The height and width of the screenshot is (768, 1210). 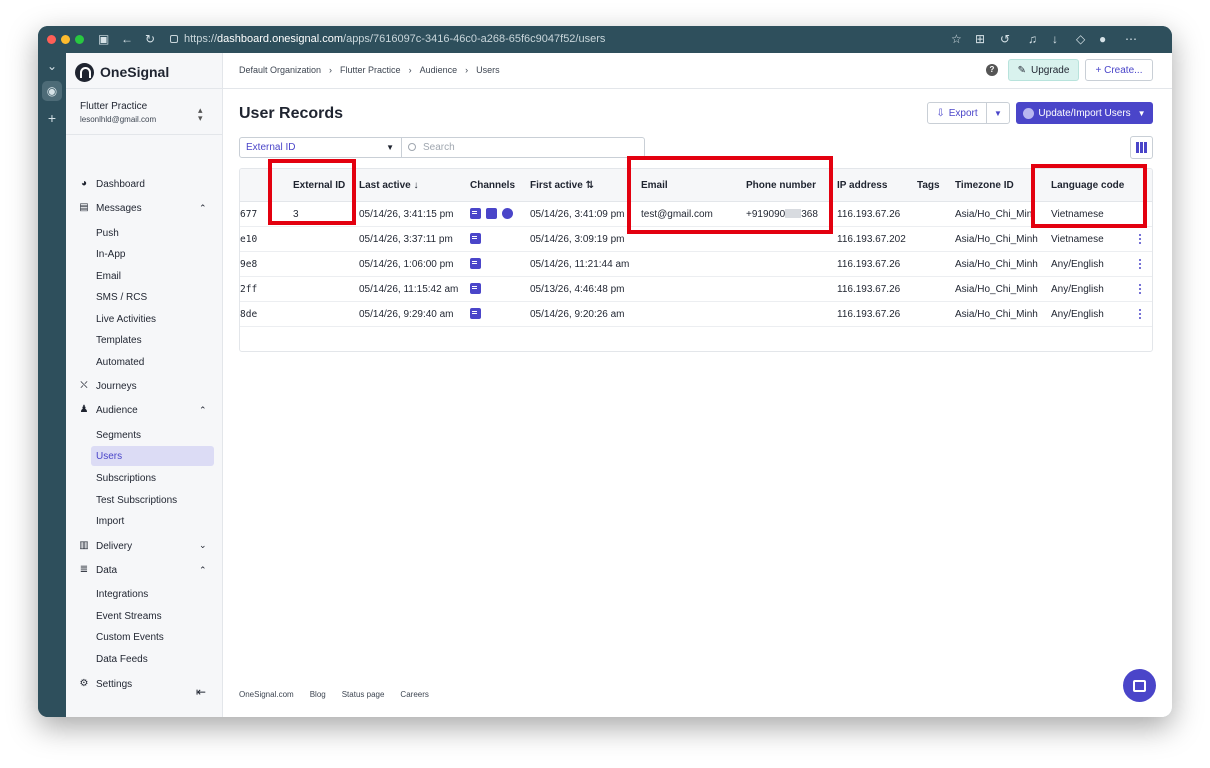 I want to click on breadcrumb-app: Flutter Practice, so click(x=370, y=70).